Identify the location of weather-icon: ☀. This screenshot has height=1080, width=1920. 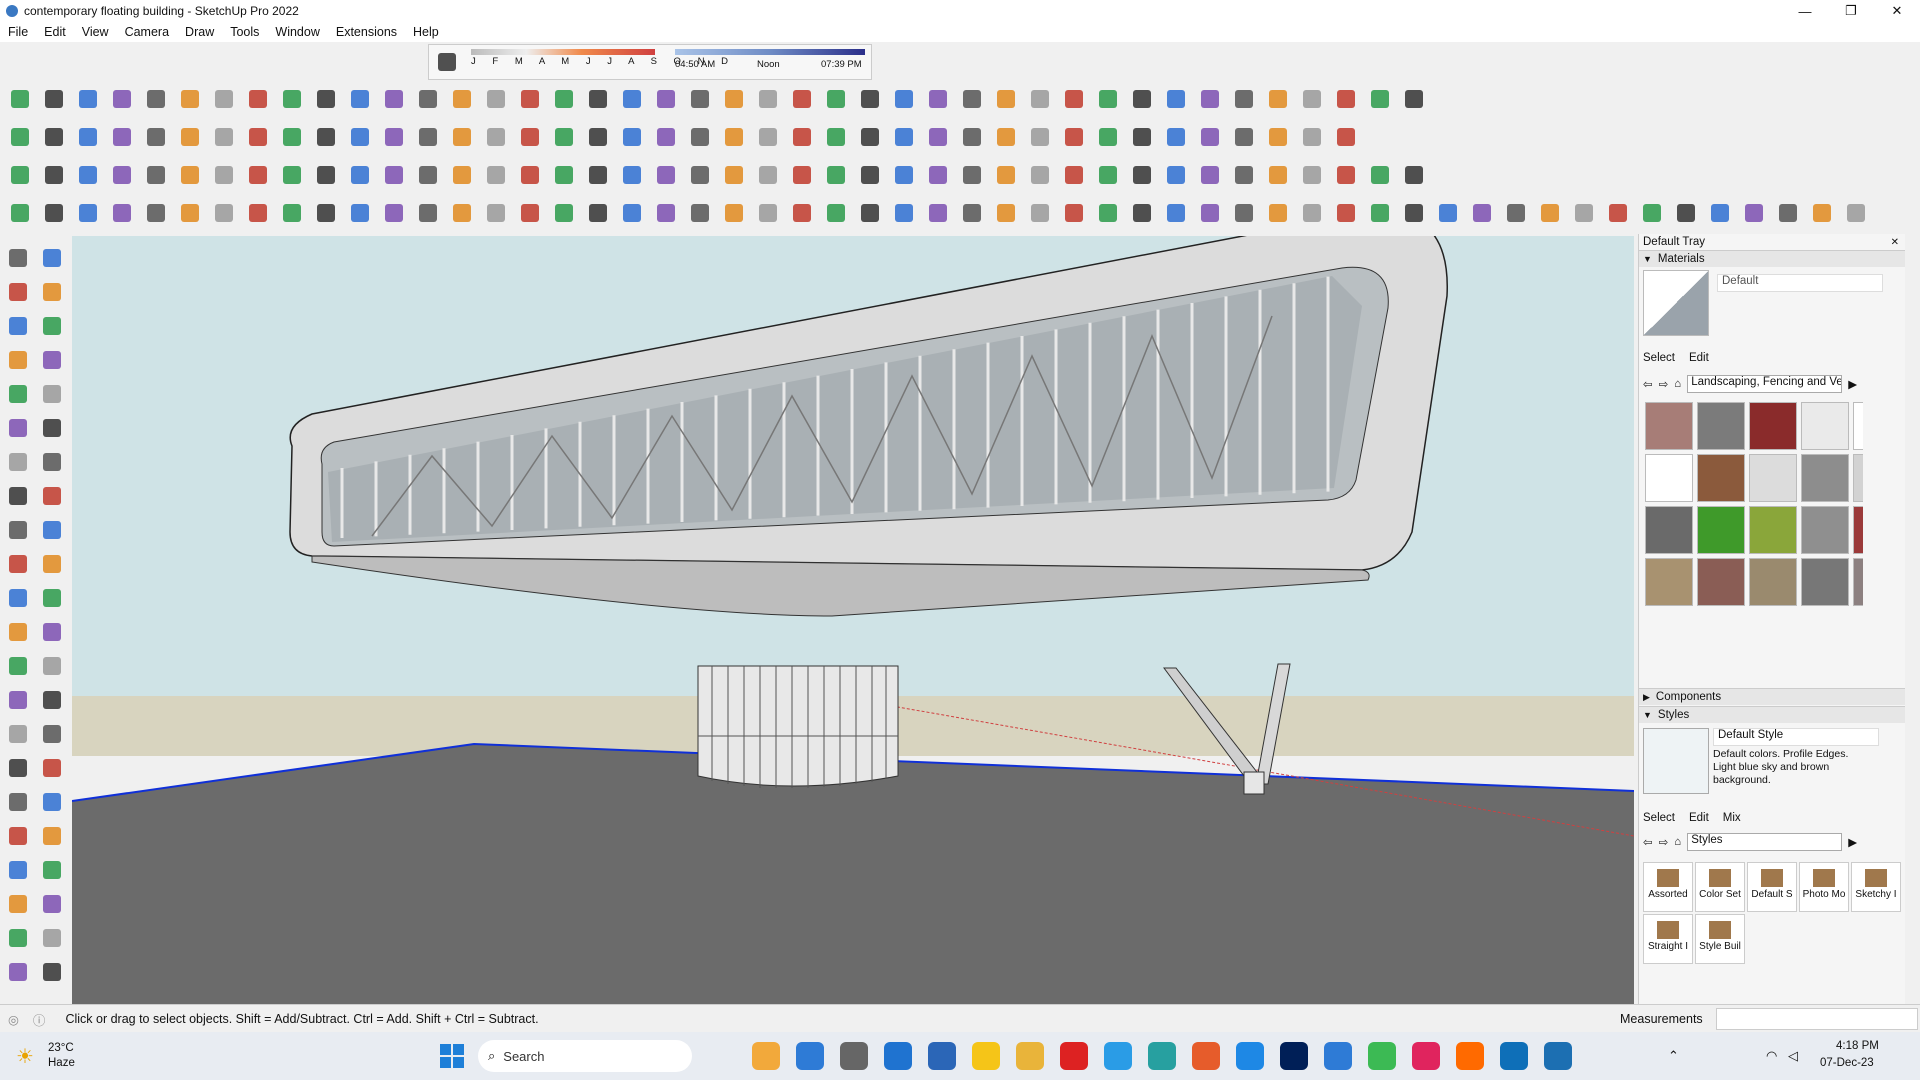
(25, 1056).